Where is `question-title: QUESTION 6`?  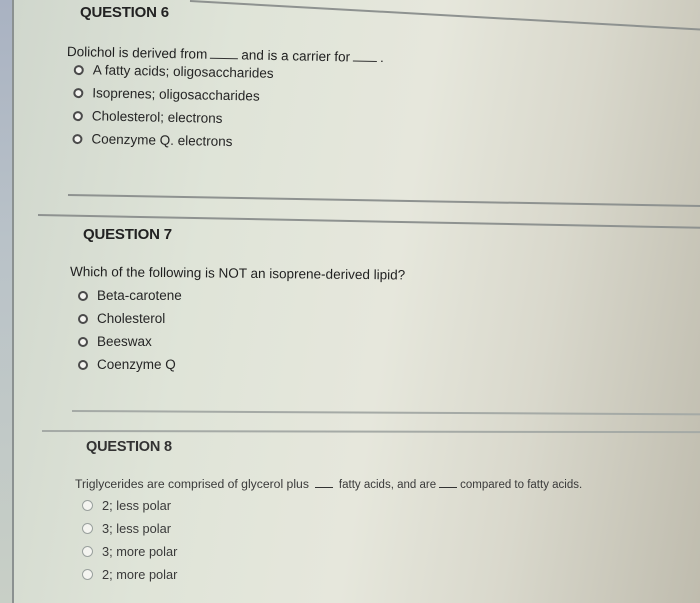 question-title: QUESTION 6 is located at coordinates (124, 12).